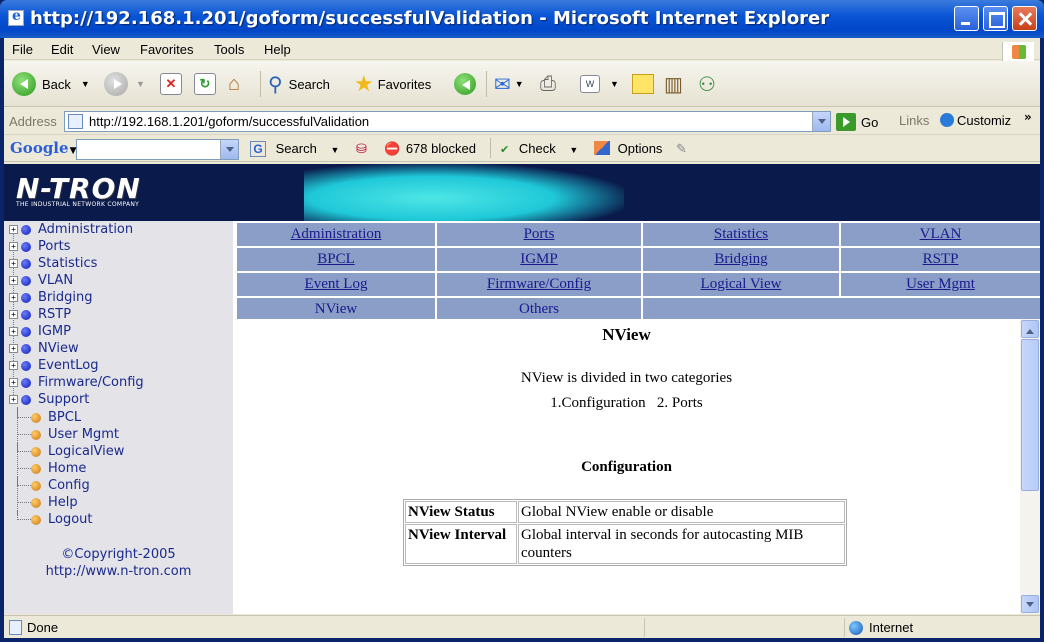 Image resolution: width=1044 pixels, height=642 pixels. What do you see at coordinates (1028, 117) in the screenshot?
I see `chevron-right-icon: »` at bounding box center [1028, 117].